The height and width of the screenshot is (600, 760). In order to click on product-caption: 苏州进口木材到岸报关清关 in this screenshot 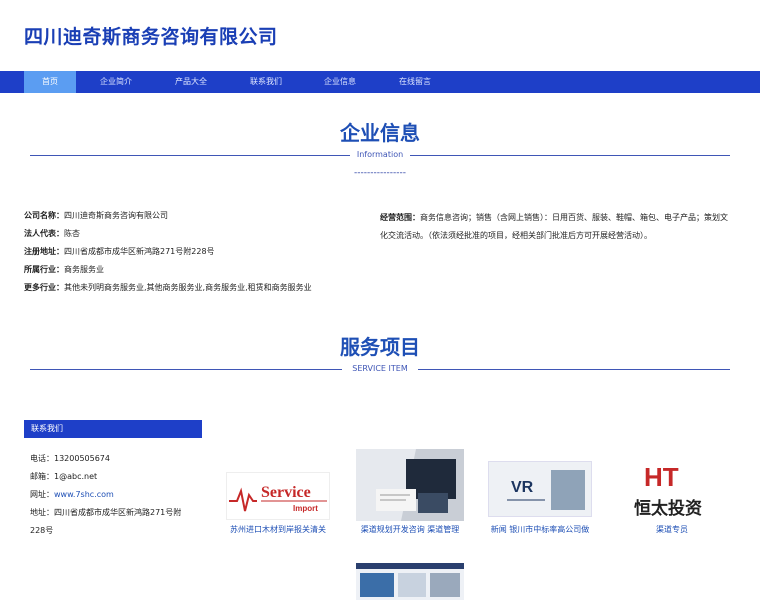, I will do `click(278, 529)`.